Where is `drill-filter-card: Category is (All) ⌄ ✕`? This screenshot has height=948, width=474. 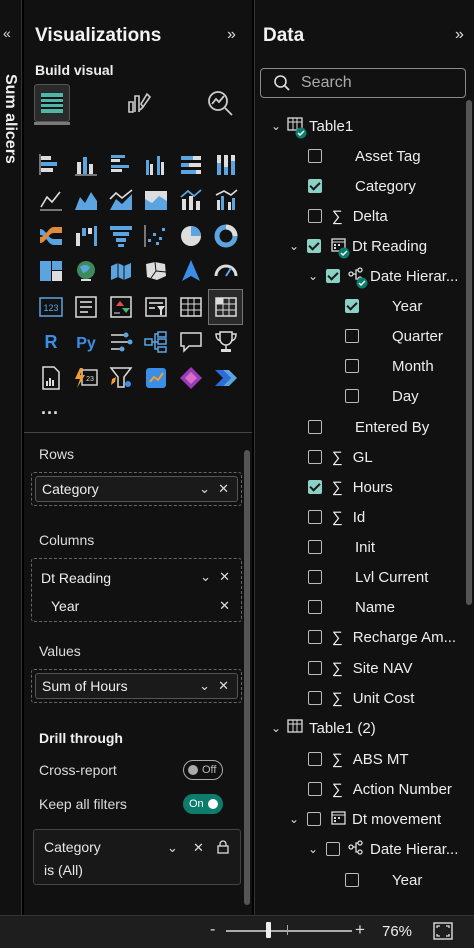
drill-filter-card: Category is (All) ⌄ ✕ is located at coordinates (137, 857).